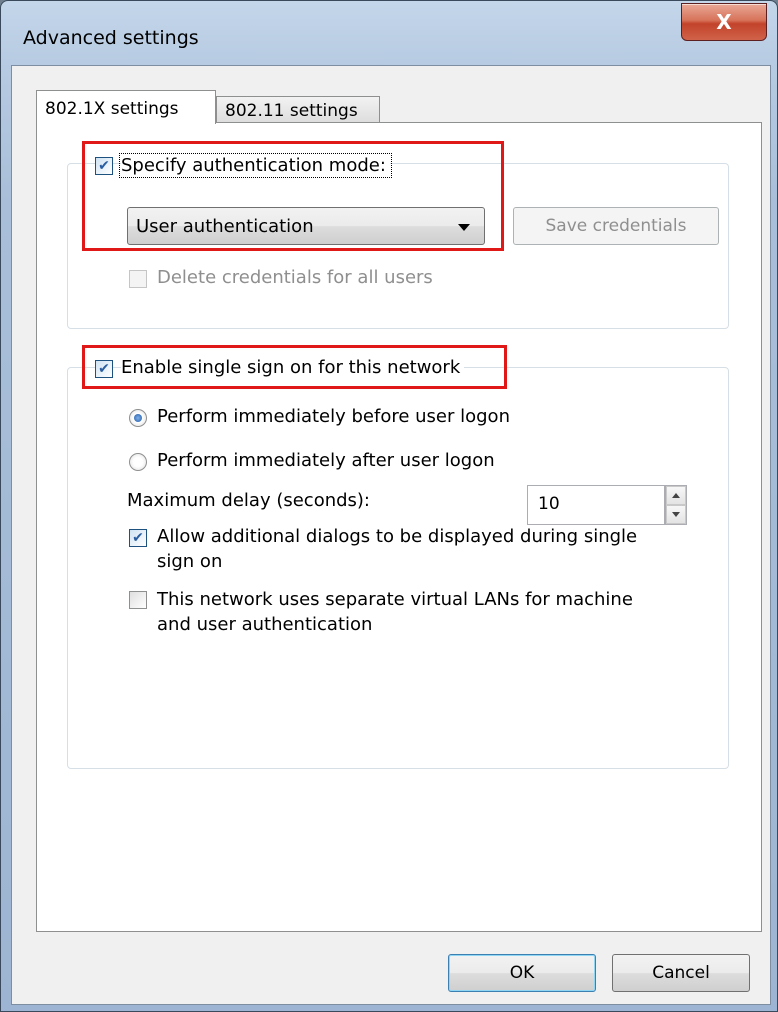 Image resolution: width=778 pixels, height=1012 pixels. I want to click on radio-selected-icon, so click(138, 418).